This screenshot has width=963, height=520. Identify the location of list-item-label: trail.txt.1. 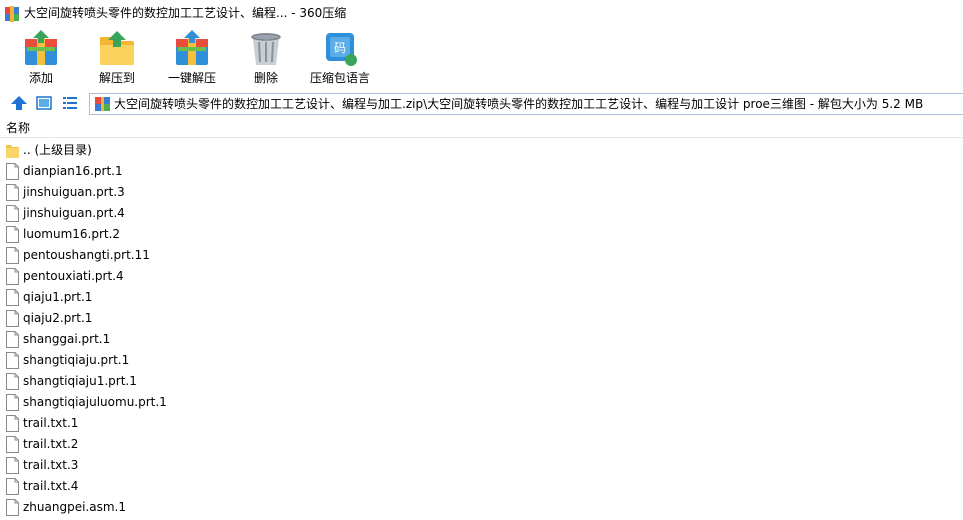
(51, 423).